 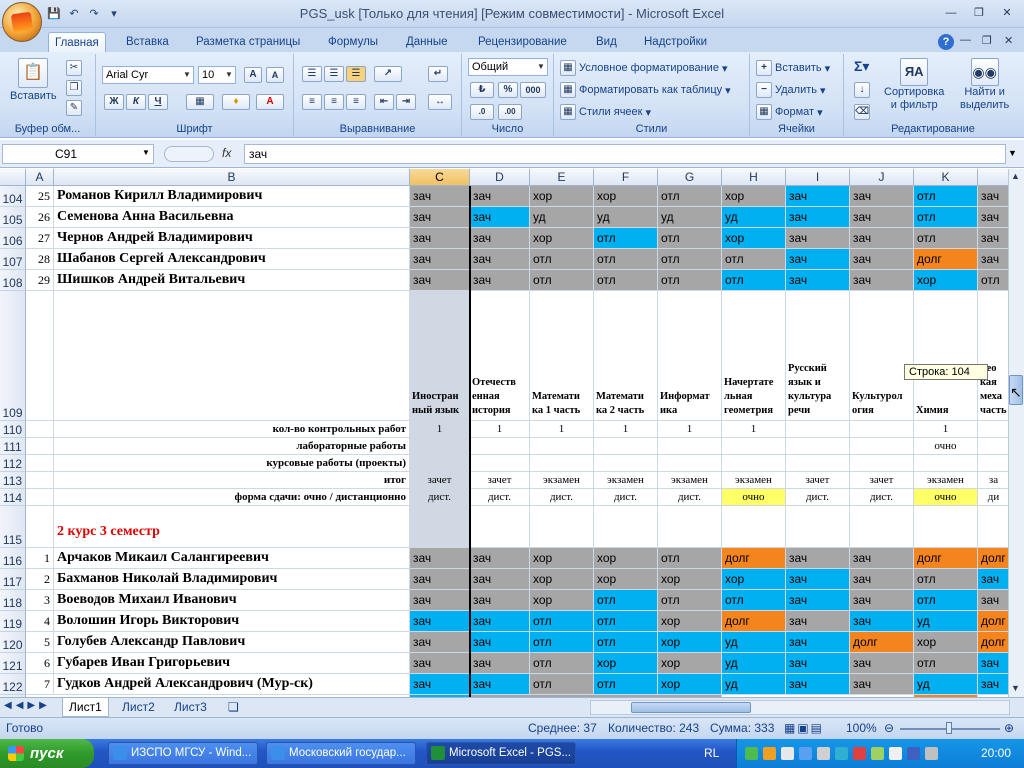 I want to click on column-header-i: I, so click(x=818, y=177).